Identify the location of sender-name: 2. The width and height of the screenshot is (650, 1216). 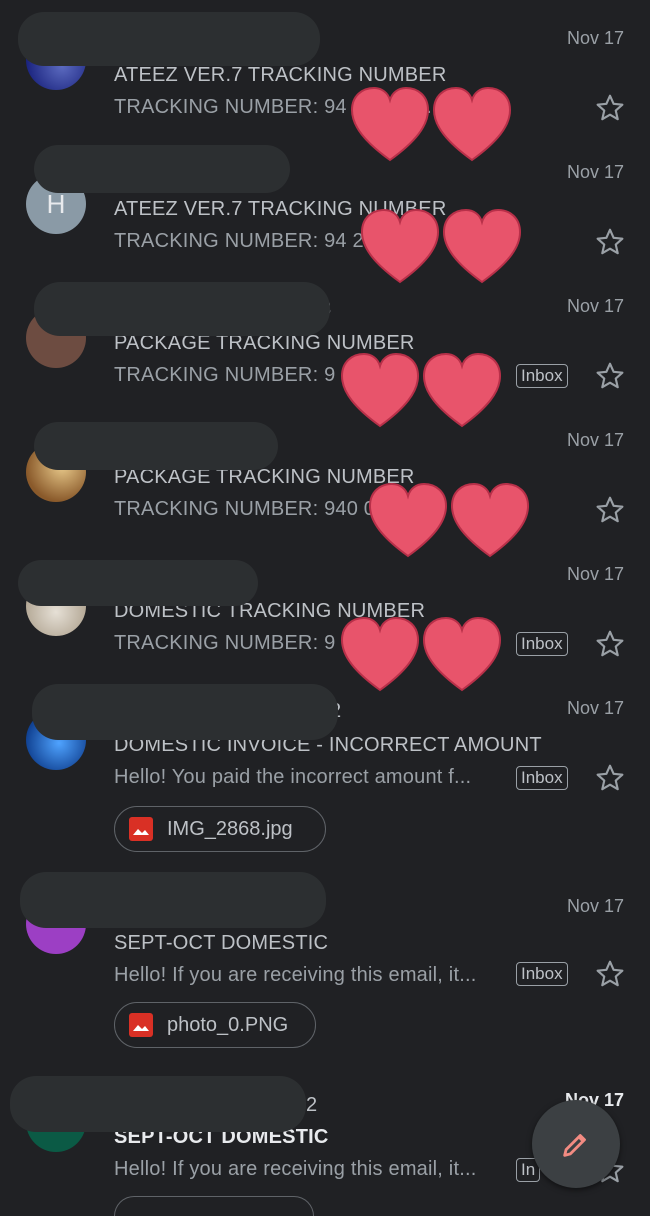
(312, 1105).